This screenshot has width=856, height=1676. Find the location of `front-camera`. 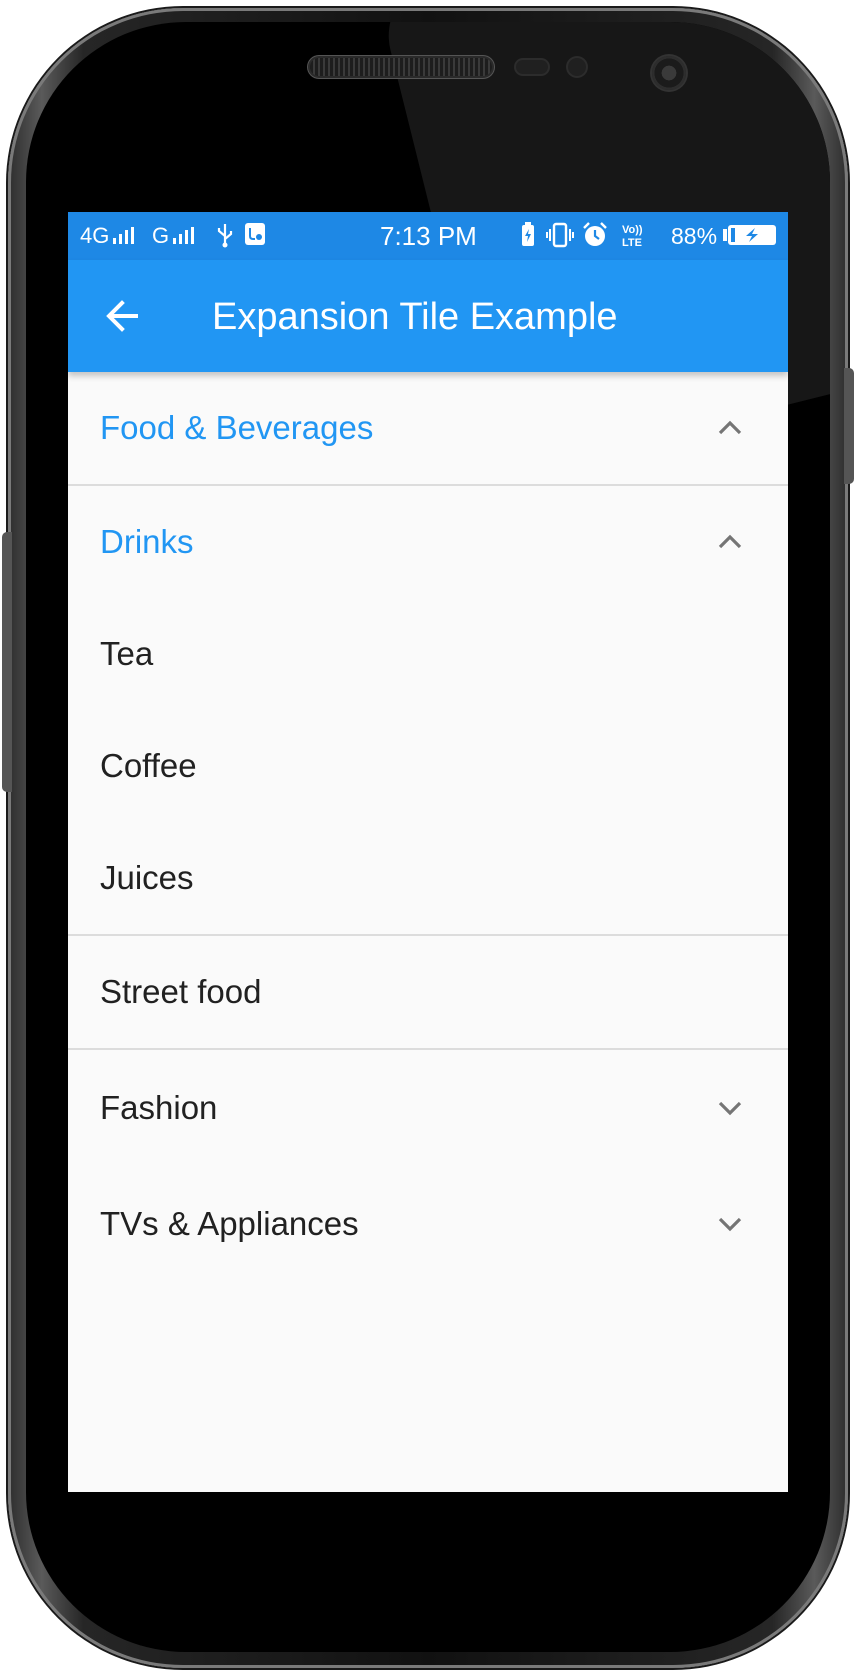

front-camera is located at coordinates (669, 73).